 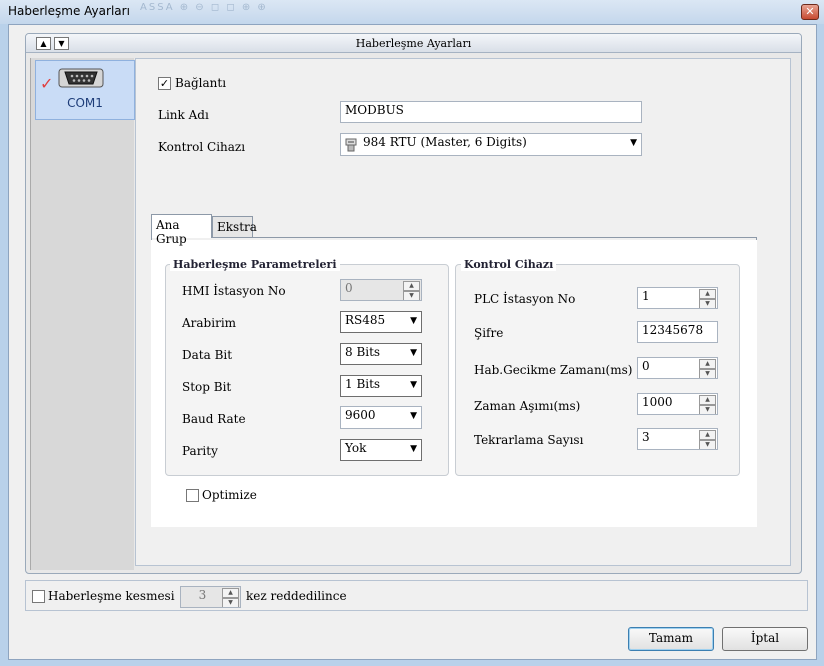 I want to click on timeout-value: 1000, so click(x=657, y=402).